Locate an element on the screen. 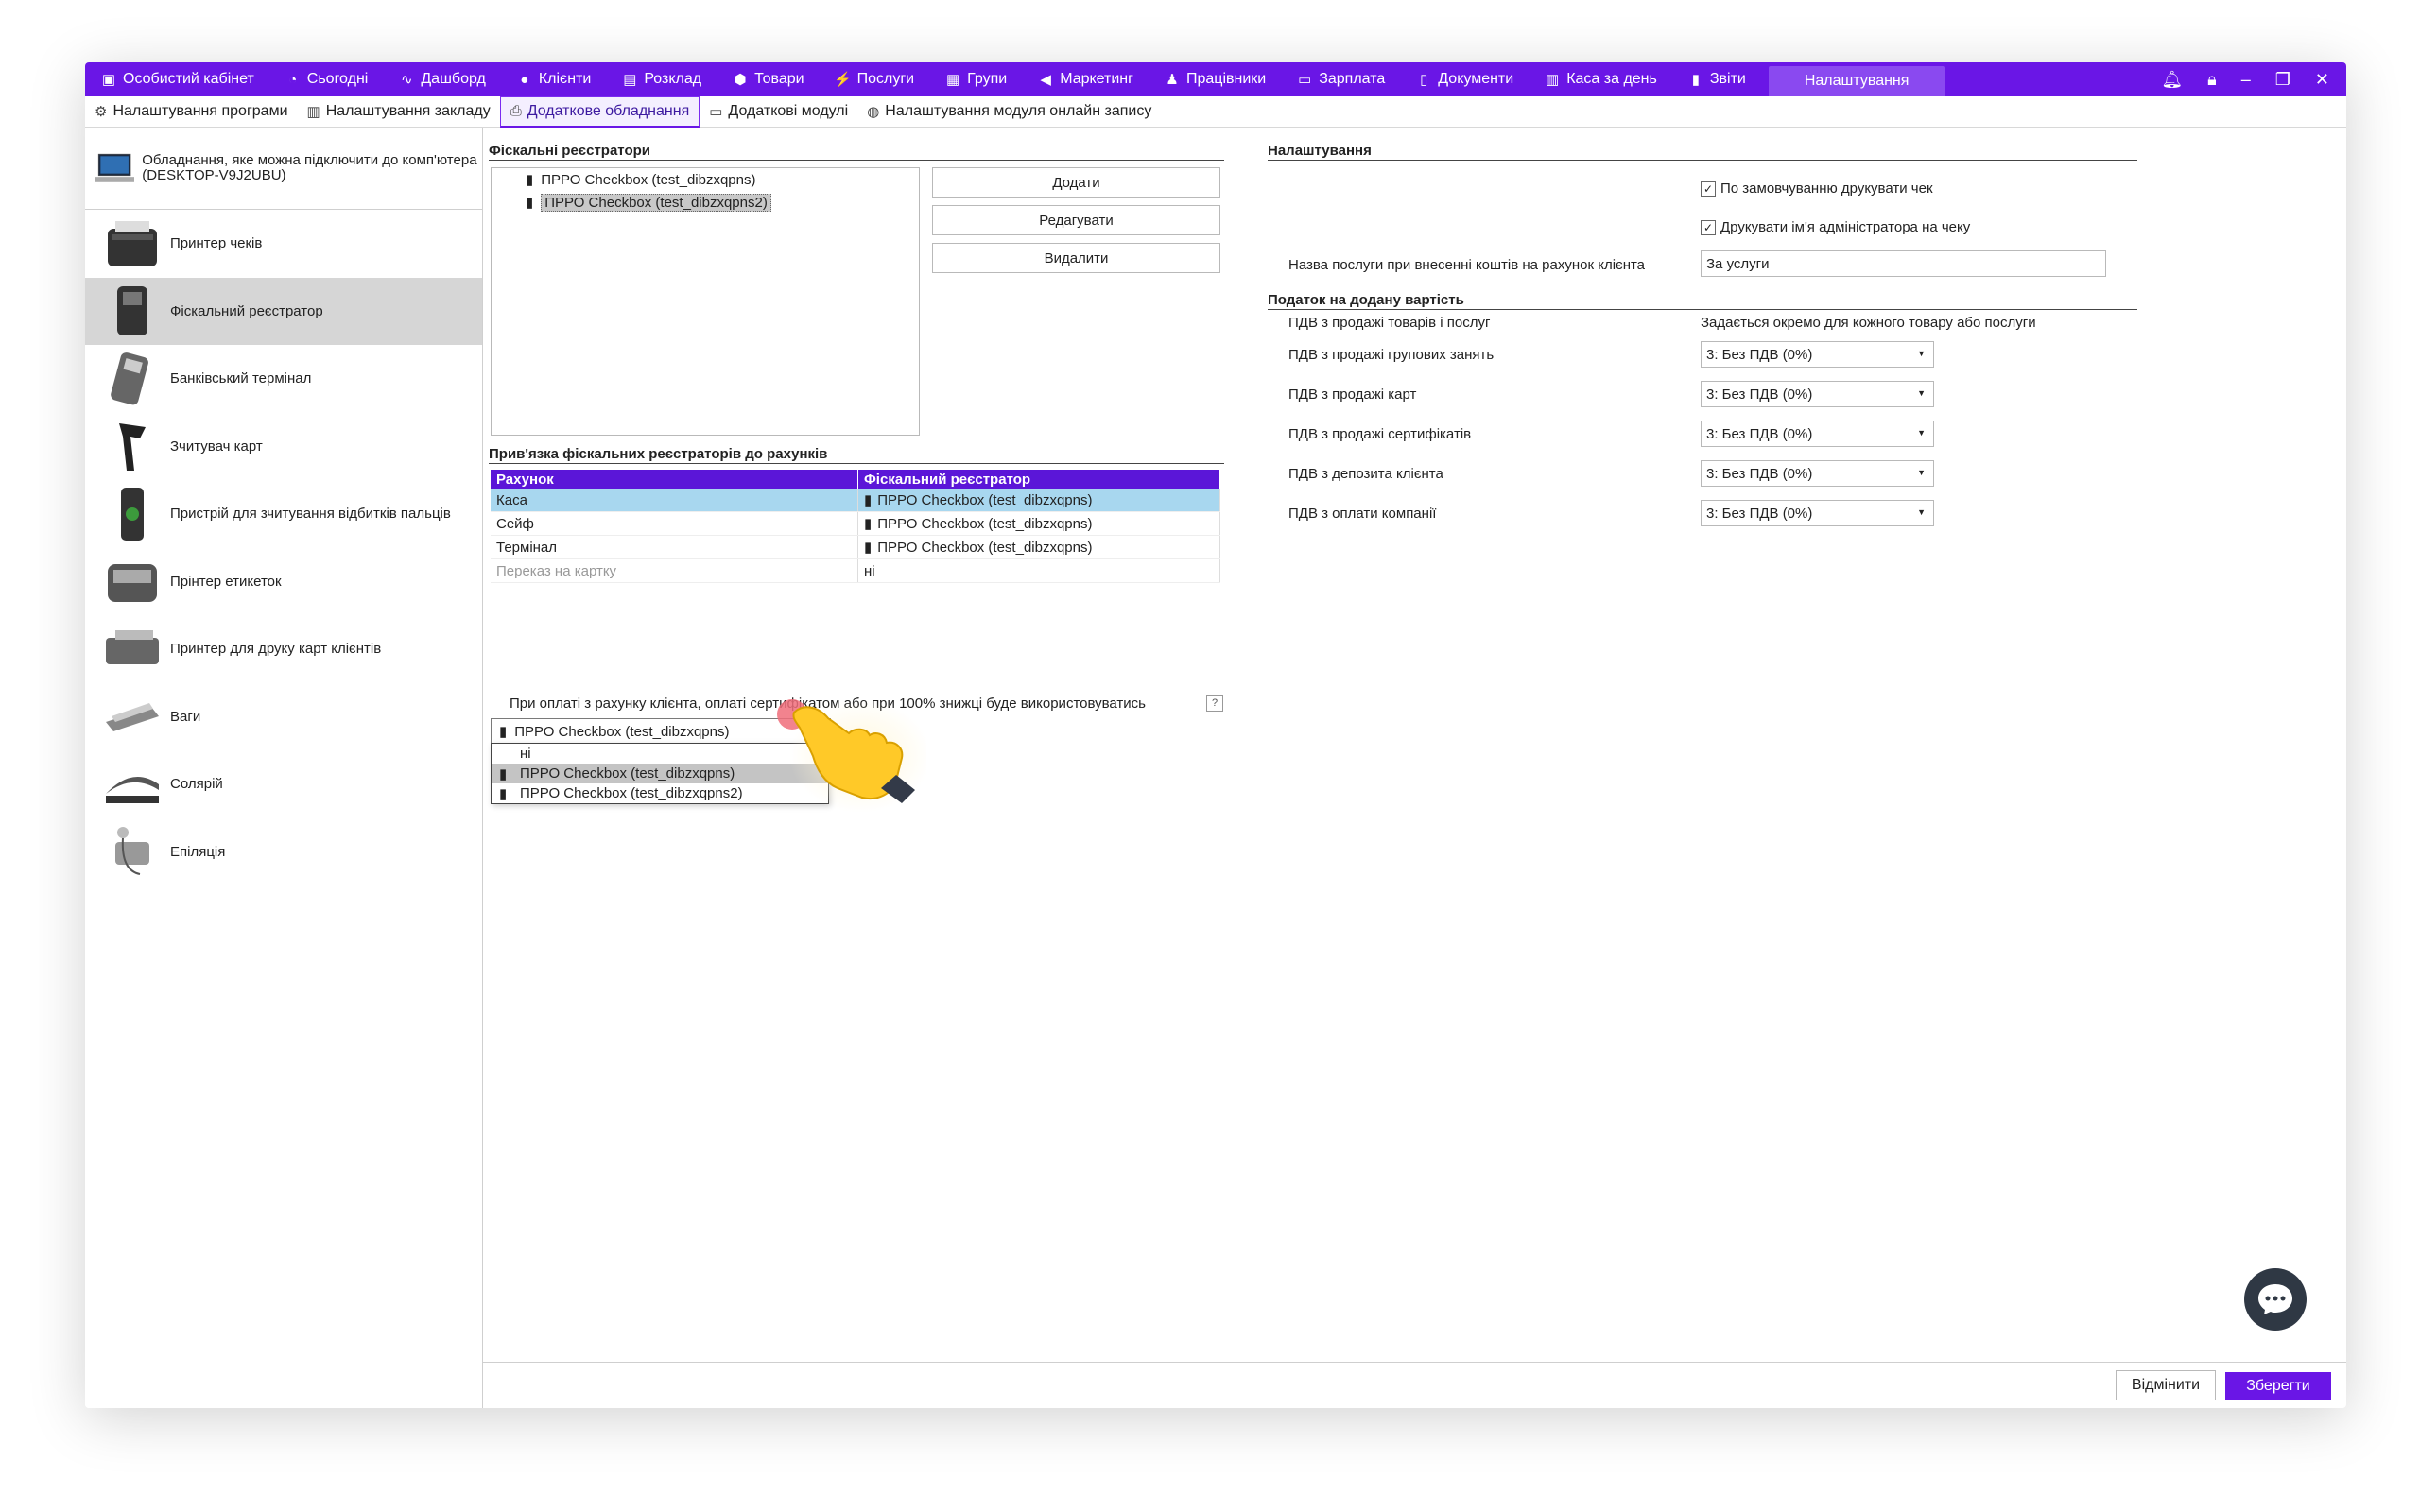 Image resolution: width=2420 pixels, height=1512 pixels. bar-chart-icon: ▮ is located at coordinates (1695, 80).